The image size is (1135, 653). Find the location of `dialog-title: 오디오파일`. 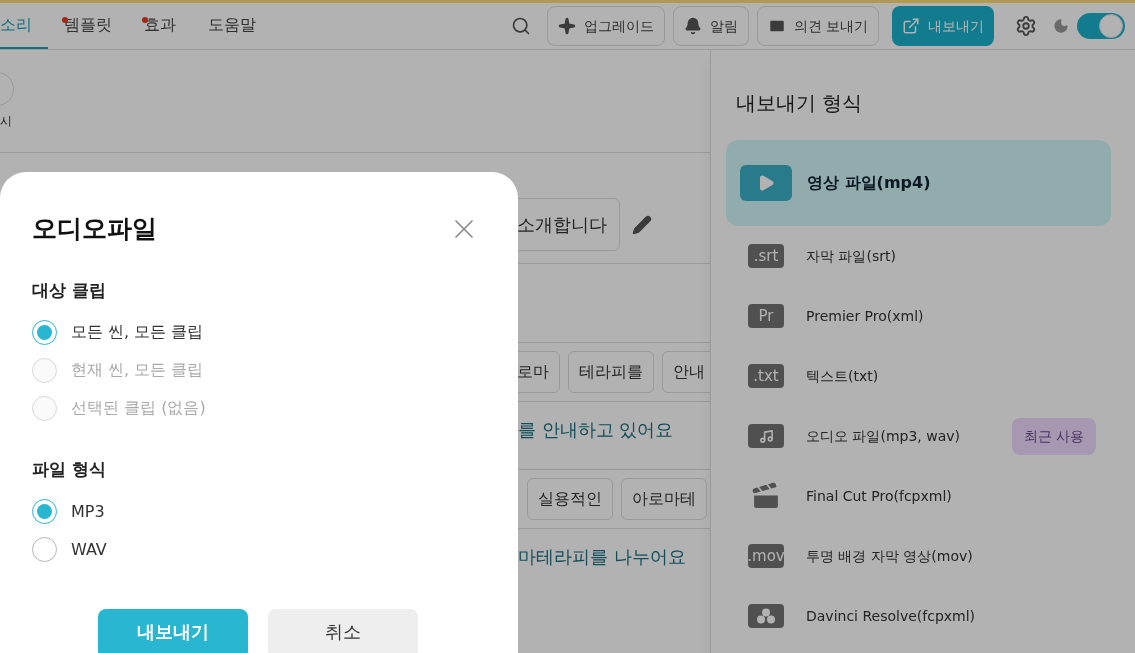

dialog-title: 오디오파일 is located at coordinates (94, 229).